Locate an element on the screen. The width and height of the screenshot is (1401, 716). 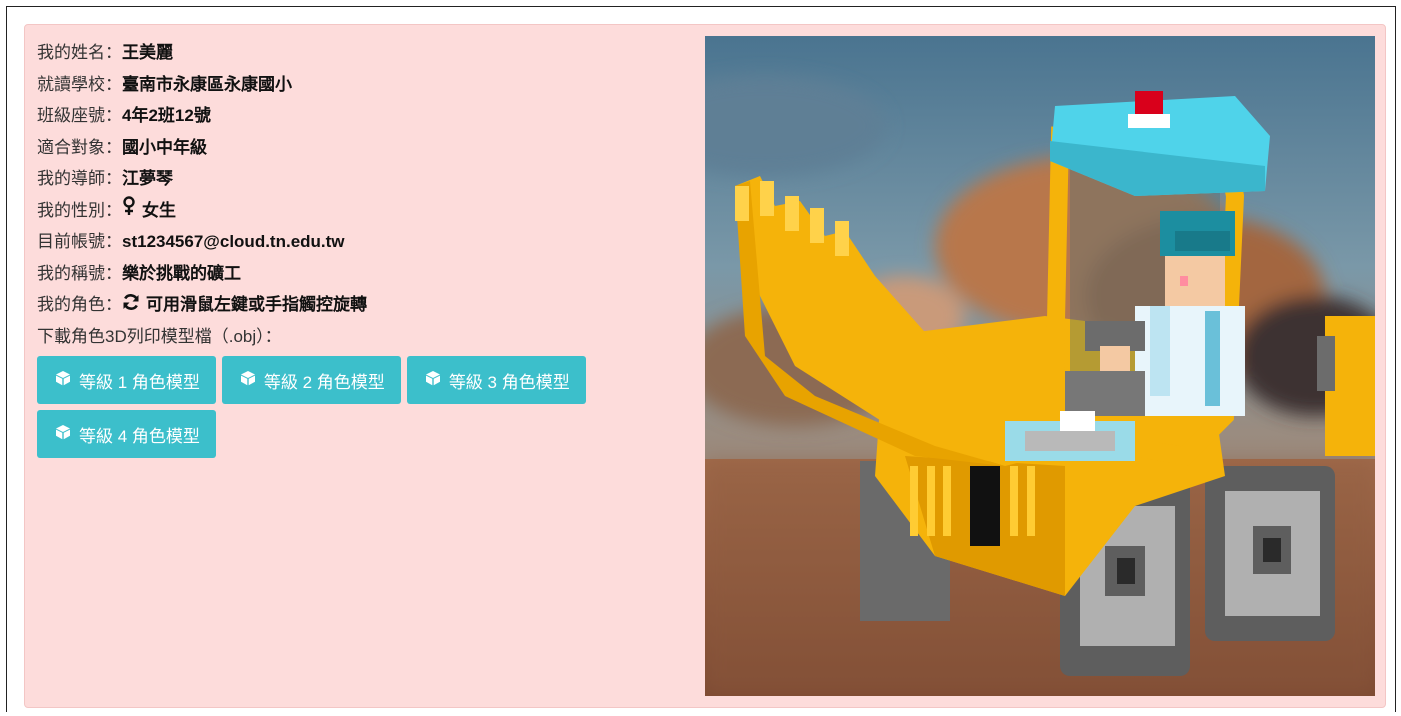
teacher-label: 我的導師： is located at coordinates (79, 178).